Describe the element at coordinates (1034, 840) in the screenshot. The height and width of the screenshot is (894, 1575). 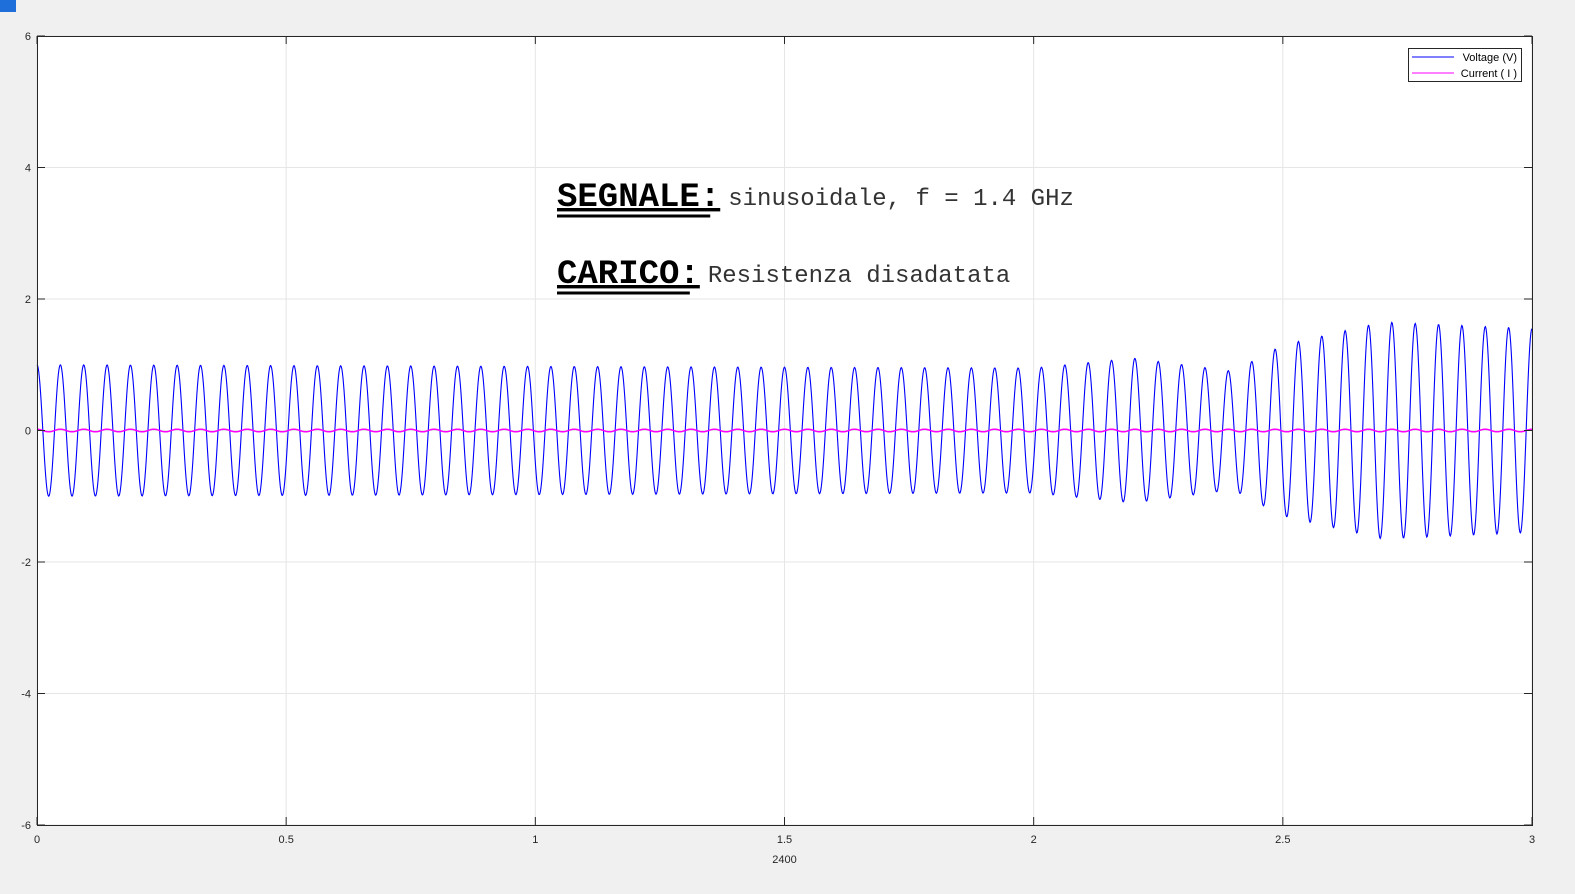
I see `x-tick-label: 2` at that location.